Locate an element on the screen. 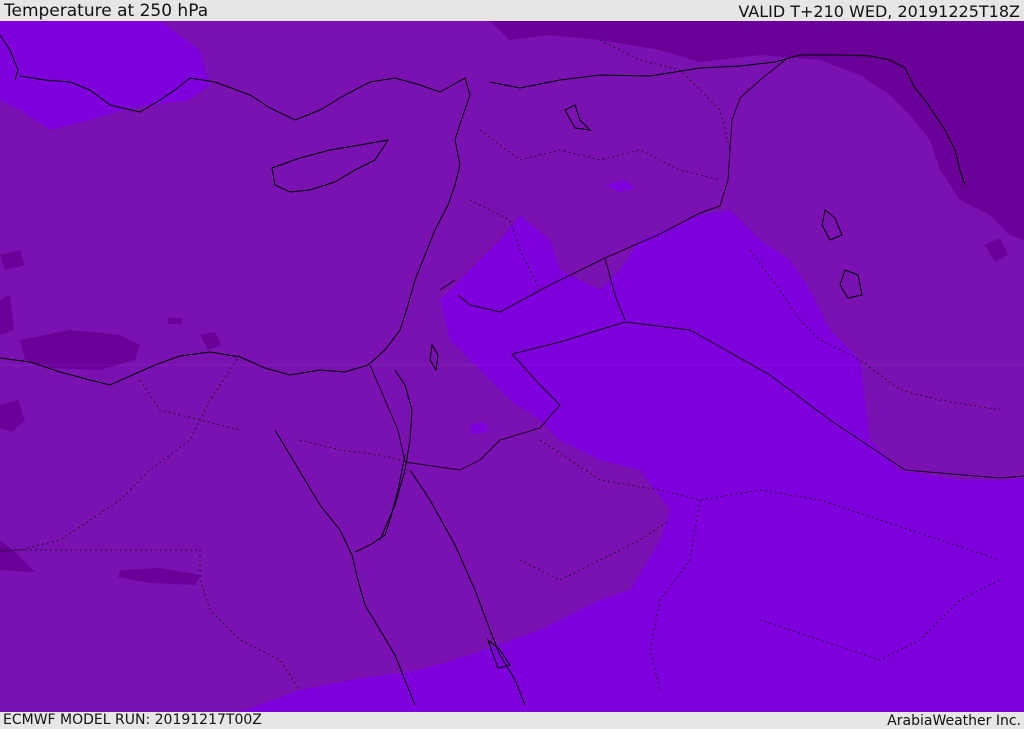  model-run-label: ECMWF MODEL RUN: 20191217T00Z is located at coordinates (132, 720).